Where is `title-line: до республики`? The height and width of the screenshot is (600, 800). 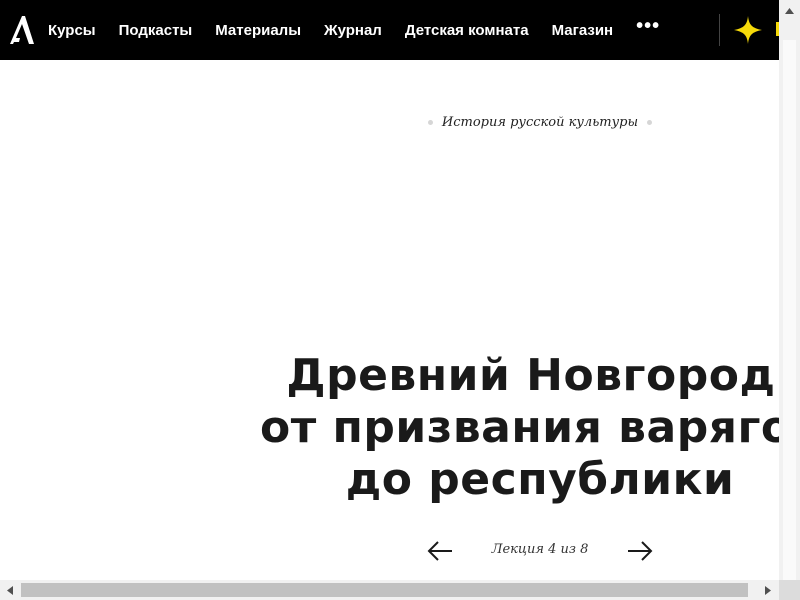
title-line: до республики is located at coordinates (540, 479).